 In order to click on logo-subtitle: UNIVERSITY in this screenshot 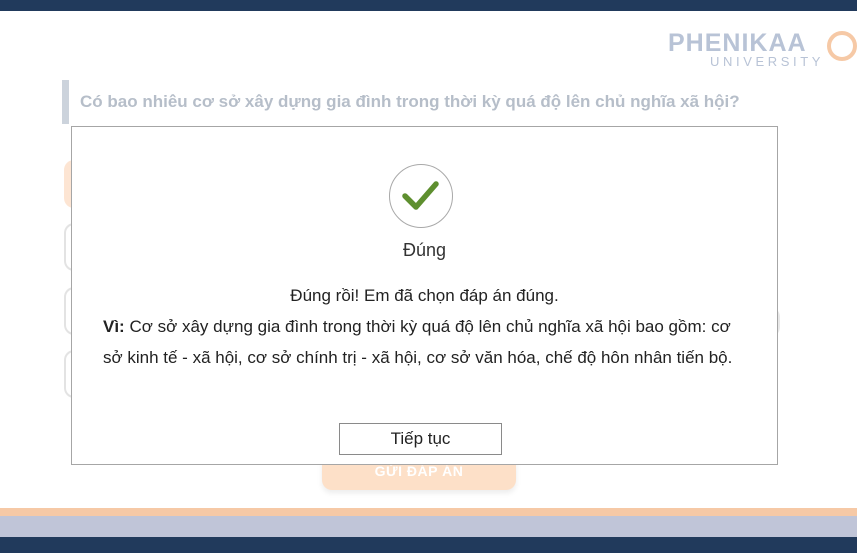, I will do `click(767, 61)`.